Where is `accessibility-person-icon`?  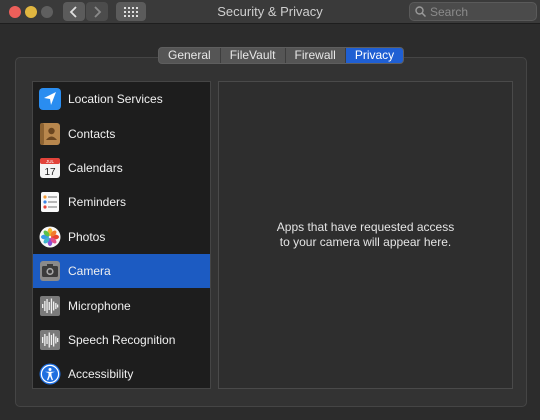
accessibility-person-icon is located at coordinates (50, 374).